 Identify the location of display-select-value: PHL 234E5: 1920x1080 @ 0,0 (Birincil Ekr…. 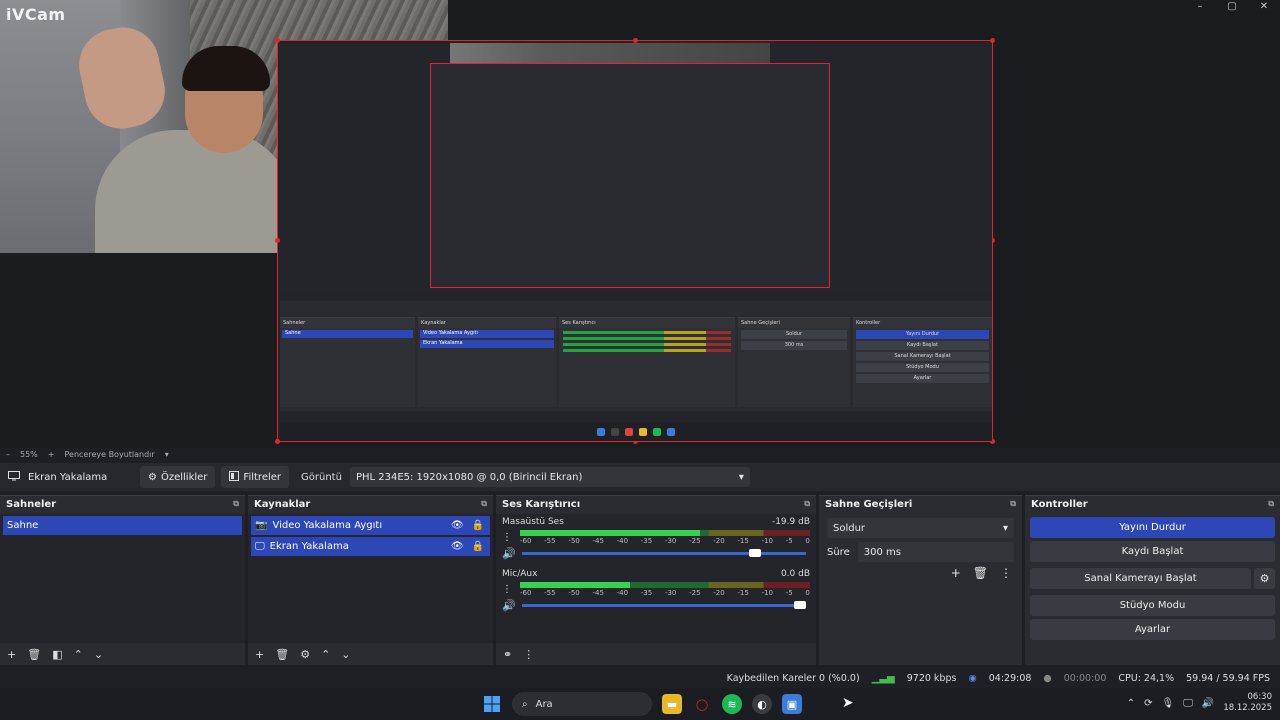
(469, 477).